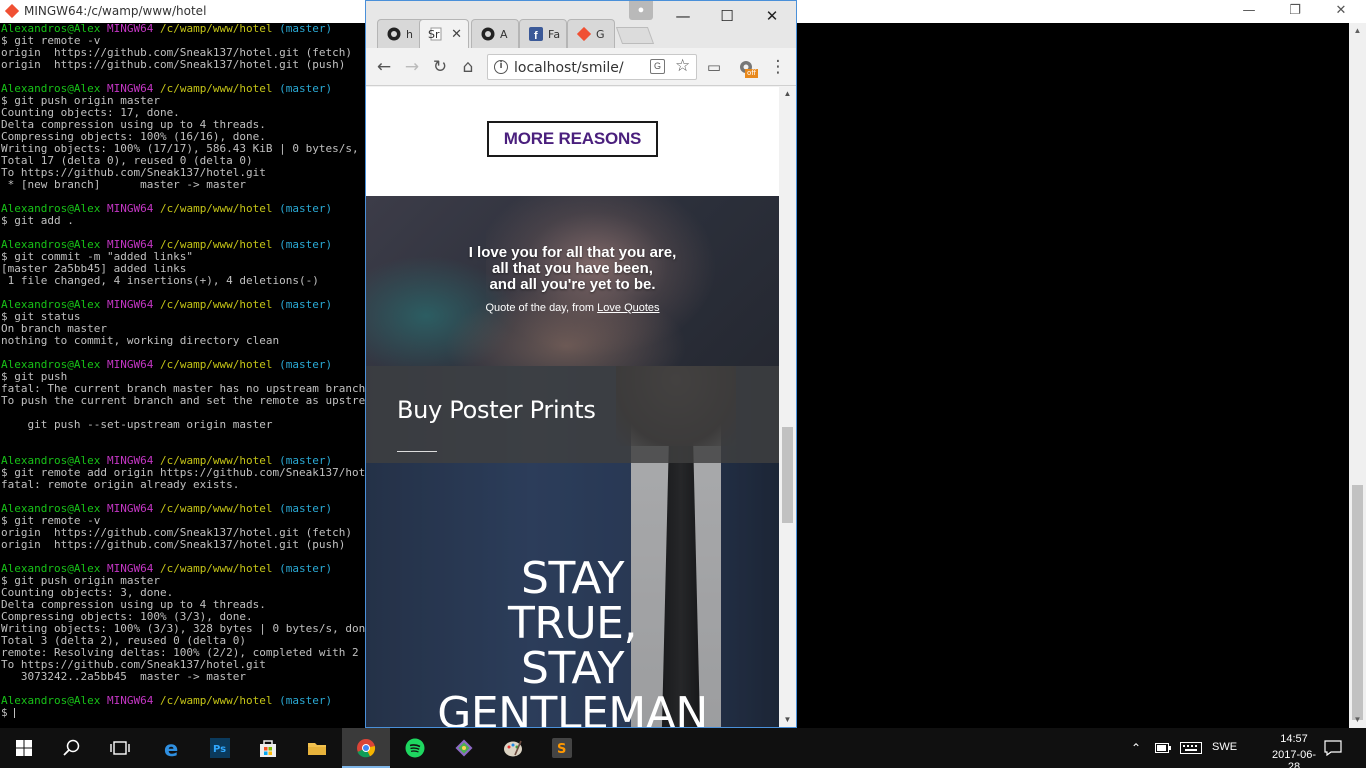 The height and width of the screenshot is (768, 1366). I want to click on keyboard-icon, so click(1191, 748).